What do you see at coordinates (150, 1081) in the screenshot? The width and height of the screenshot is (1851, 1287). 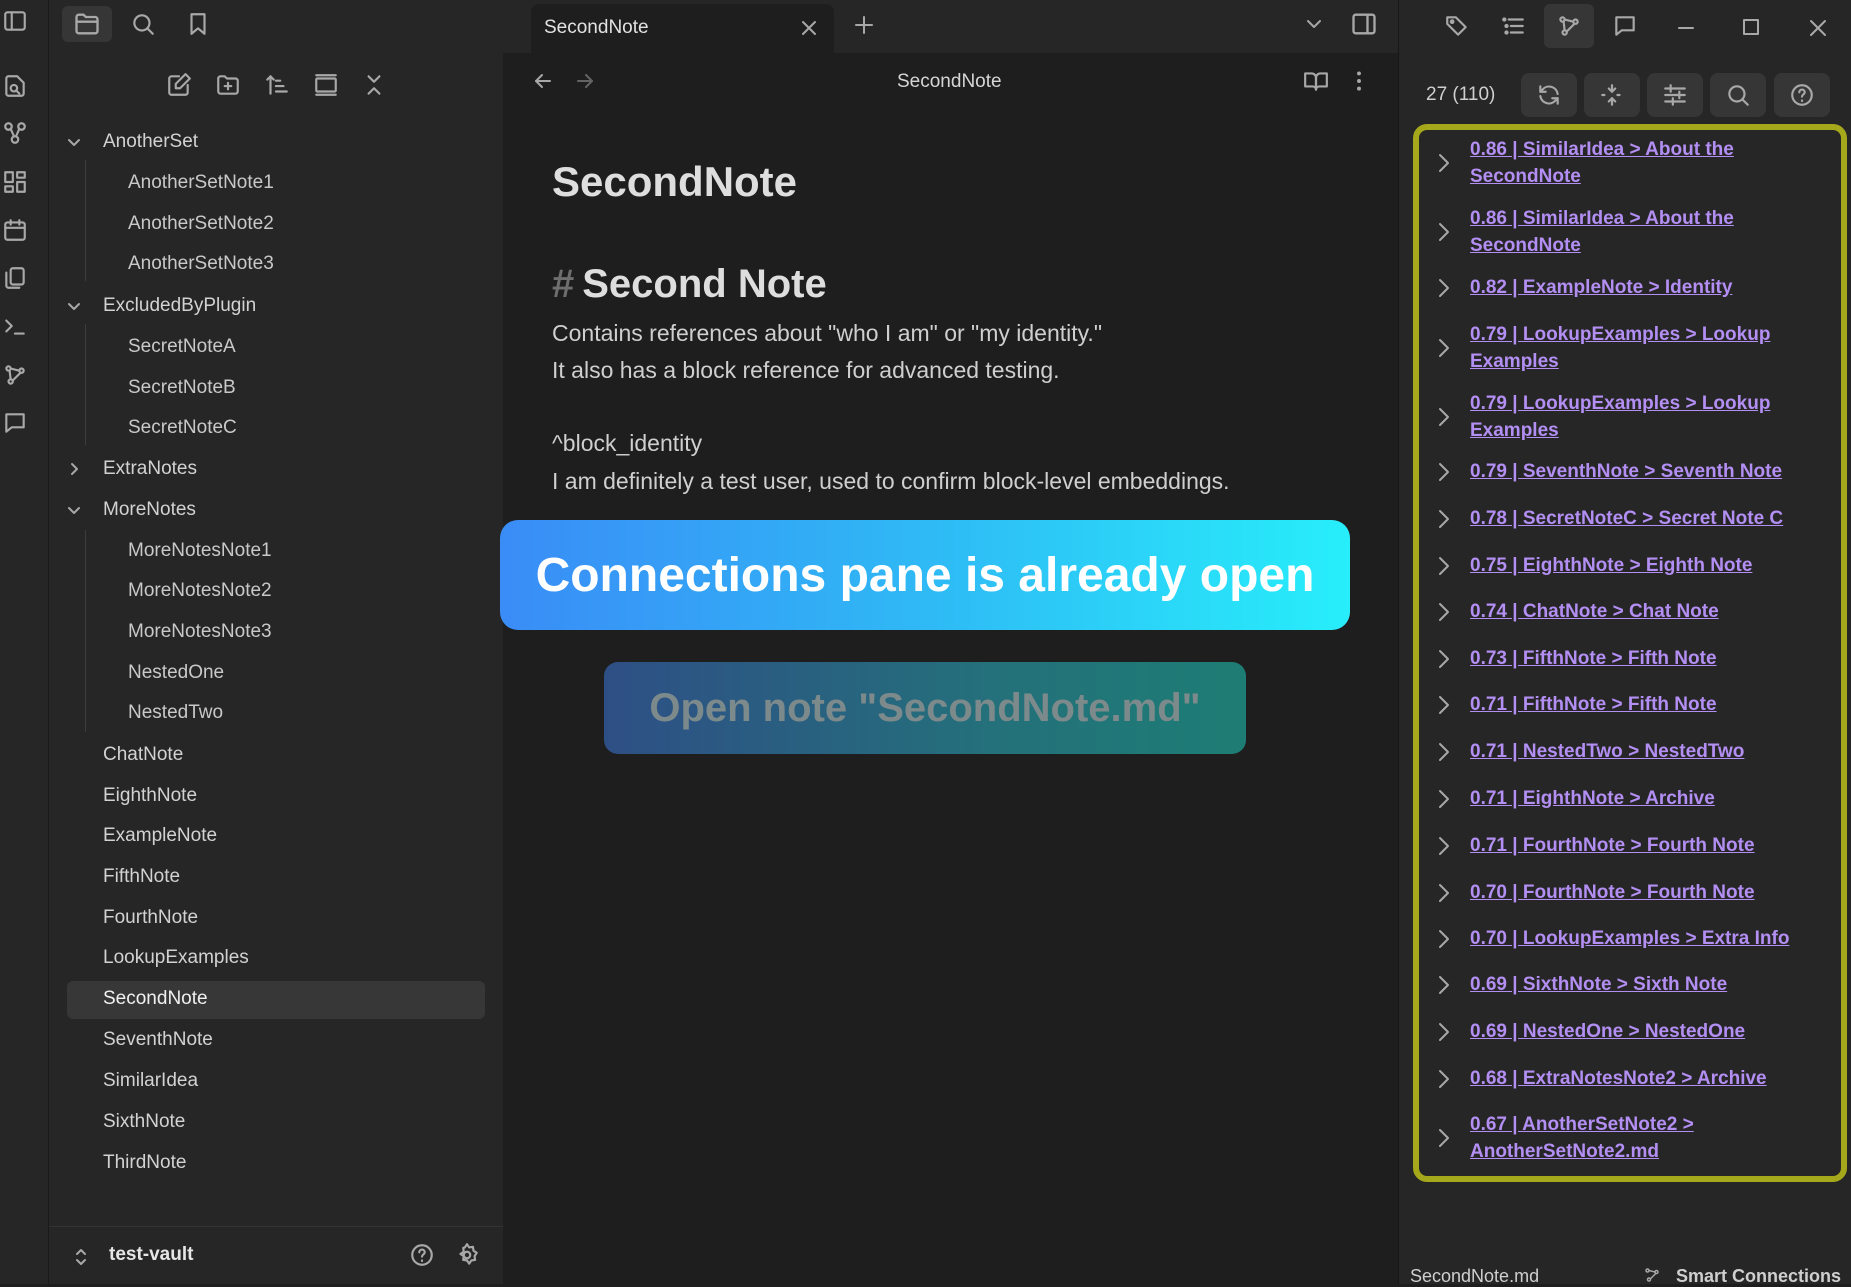 I see `tree-file: SimilarIdea` at bounding box center [150, 1081].